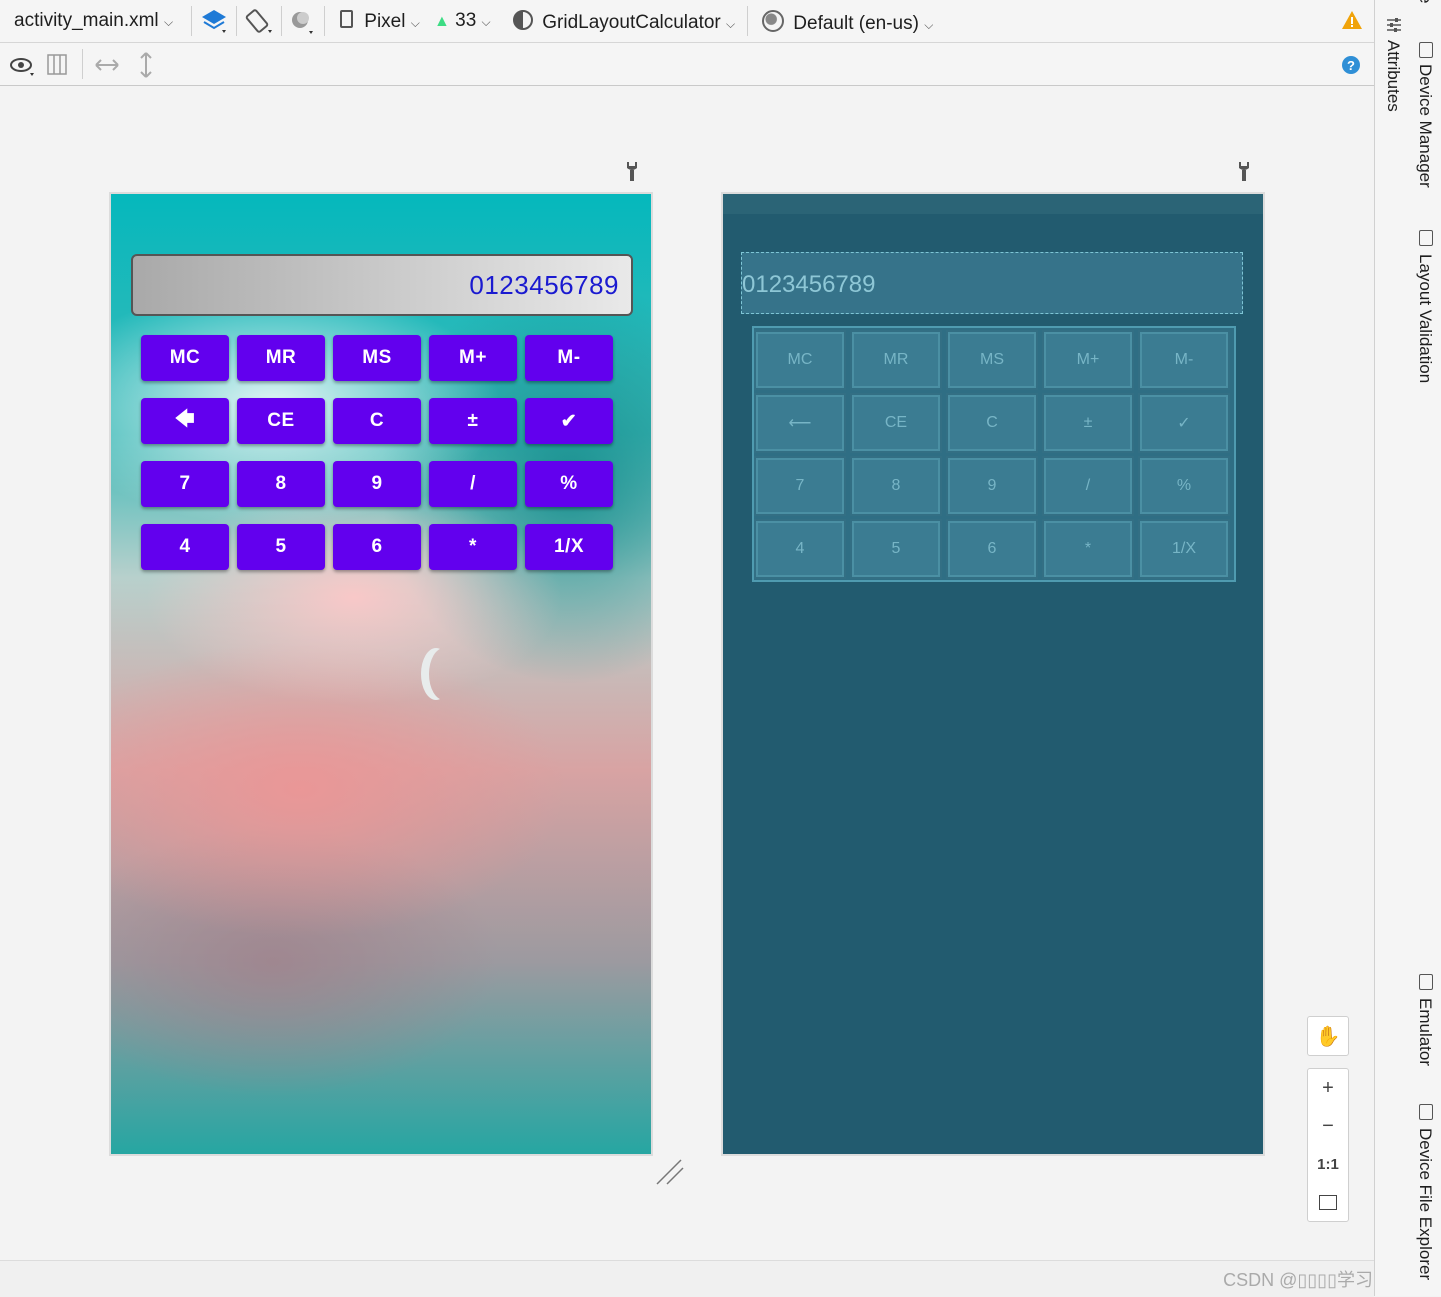 The height and width of the screenshot is (1297, 1441). I want to click on theme-name: GridLayoutCalculator, so click(631, 22).